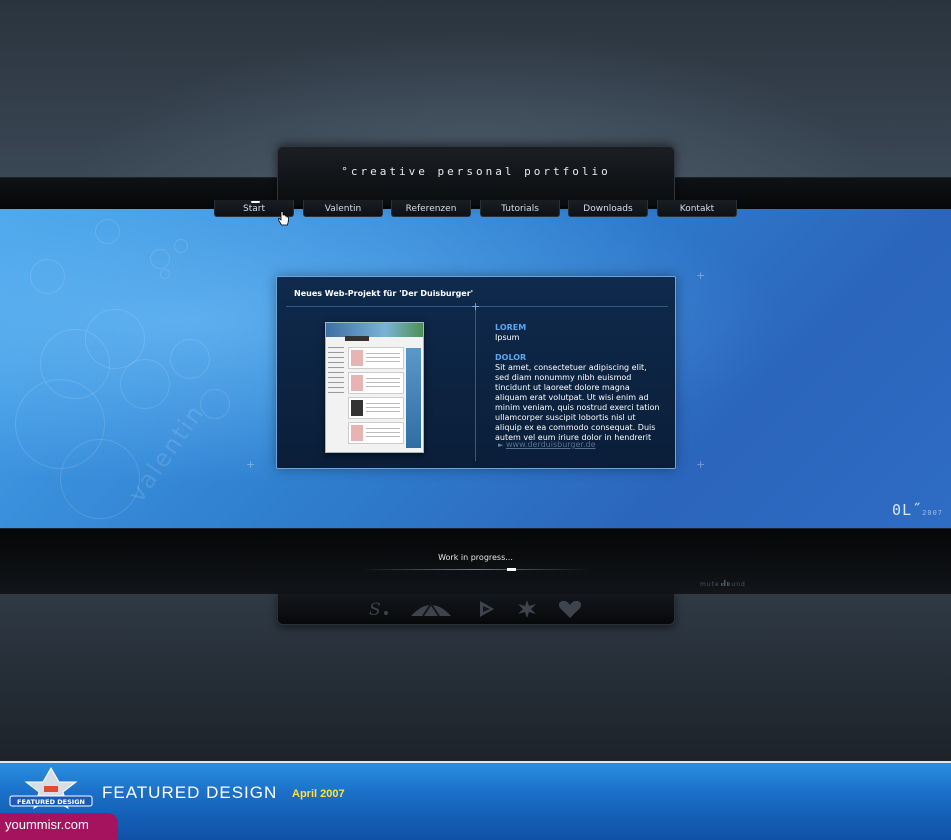  I want to click on progress-line, so click(475, 569).